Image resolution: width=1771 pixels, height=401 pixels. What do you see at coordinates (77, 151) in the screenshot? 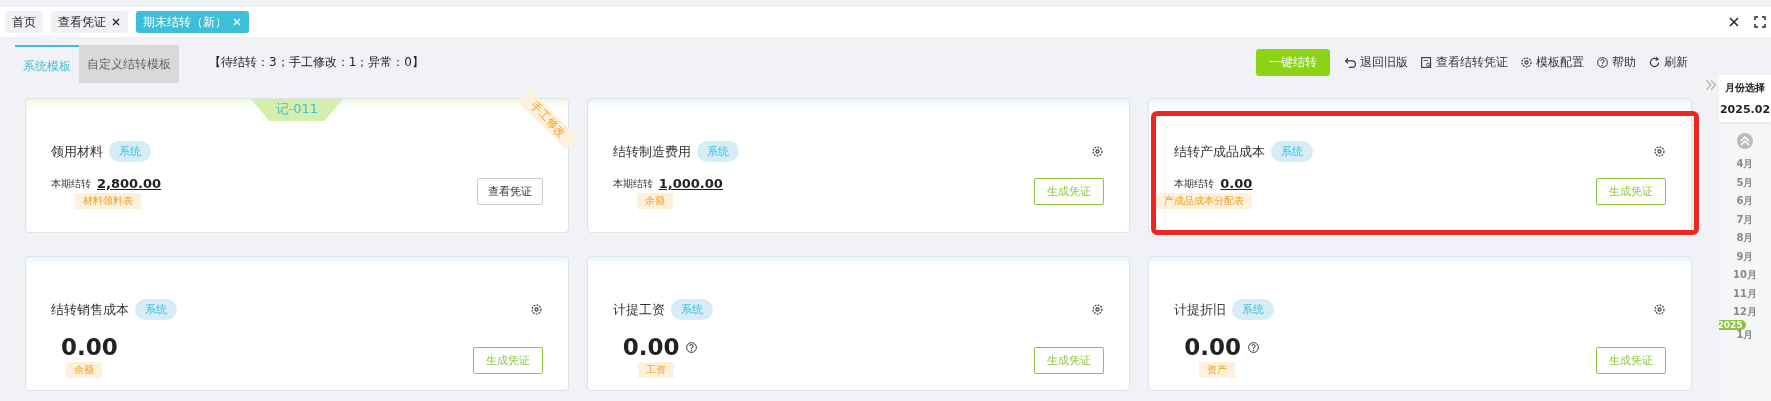
I see `card-title: 领用材料` at bounding box center [77, 151].